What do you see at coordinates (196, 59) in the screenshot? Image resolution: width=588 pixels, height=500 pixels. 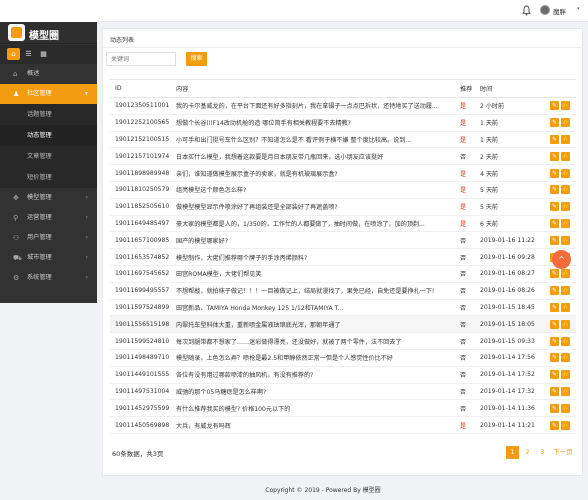 I see `search-button: 搜索` at bounding box center [196, 59].